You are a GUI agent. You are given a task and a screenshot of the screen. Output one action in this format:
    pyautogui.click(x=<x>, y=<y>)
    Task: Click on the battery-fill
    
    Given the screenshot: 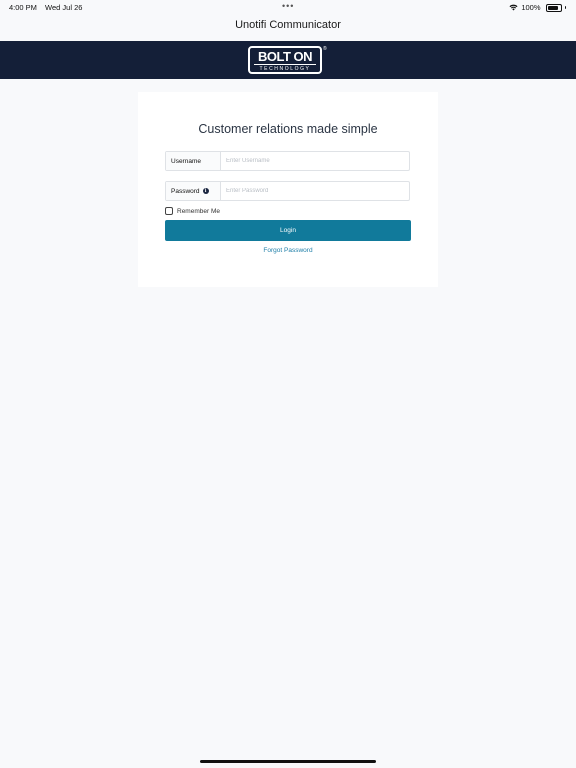 What is the action you would take?
    pyautogui.click(x=552, y=7)
    